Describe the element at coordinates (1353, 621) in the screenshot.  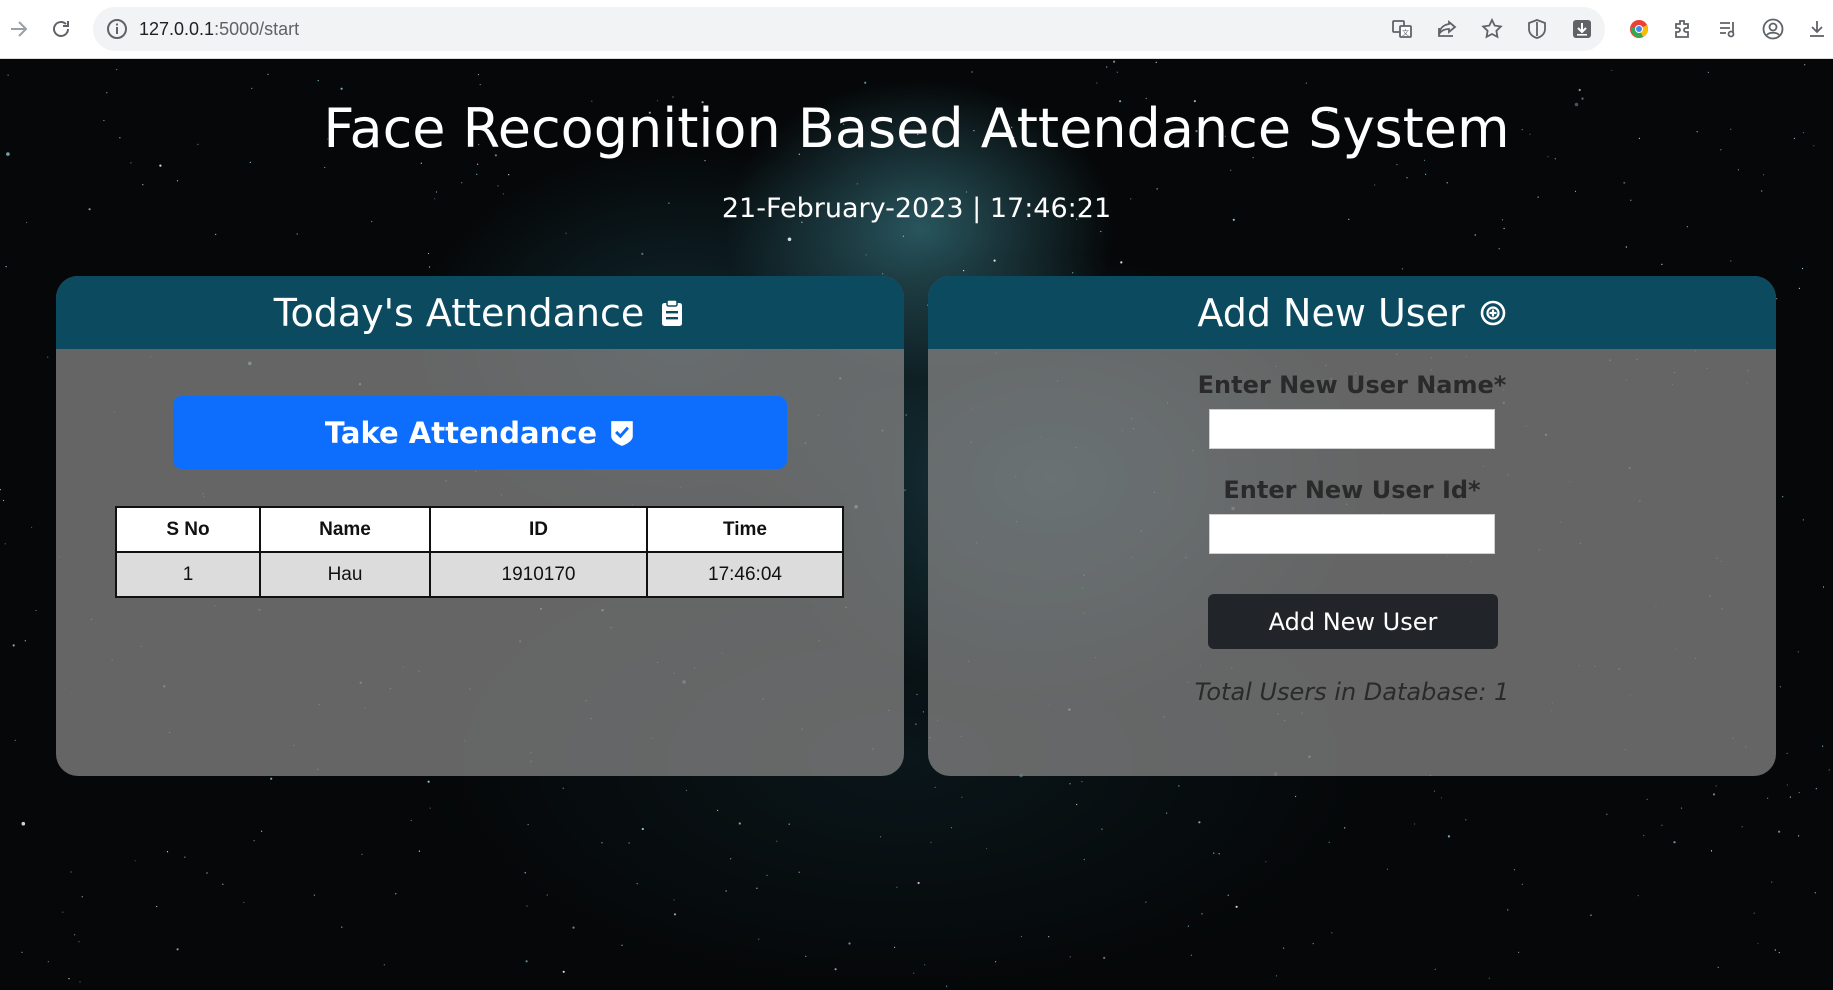
I see `add-new-user-button: Add New User` at that location.